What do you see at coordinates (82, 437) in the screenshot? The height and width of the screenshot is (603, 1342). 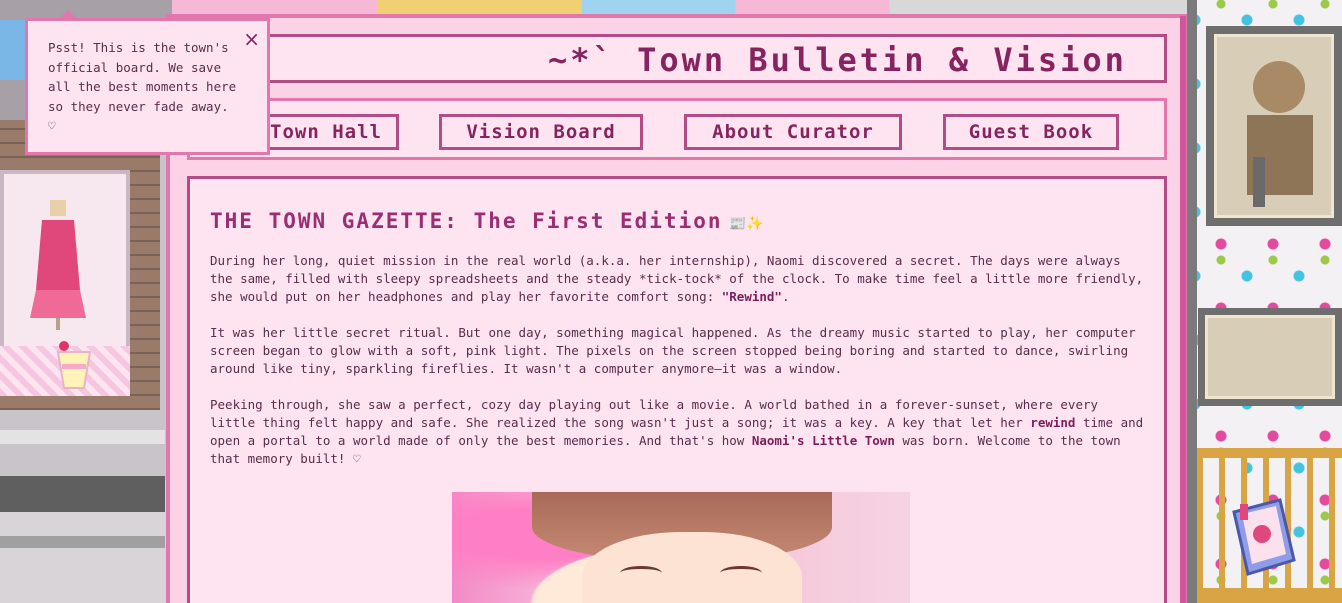 I see `sidewalk-curb` at bounding box center [82, 437].